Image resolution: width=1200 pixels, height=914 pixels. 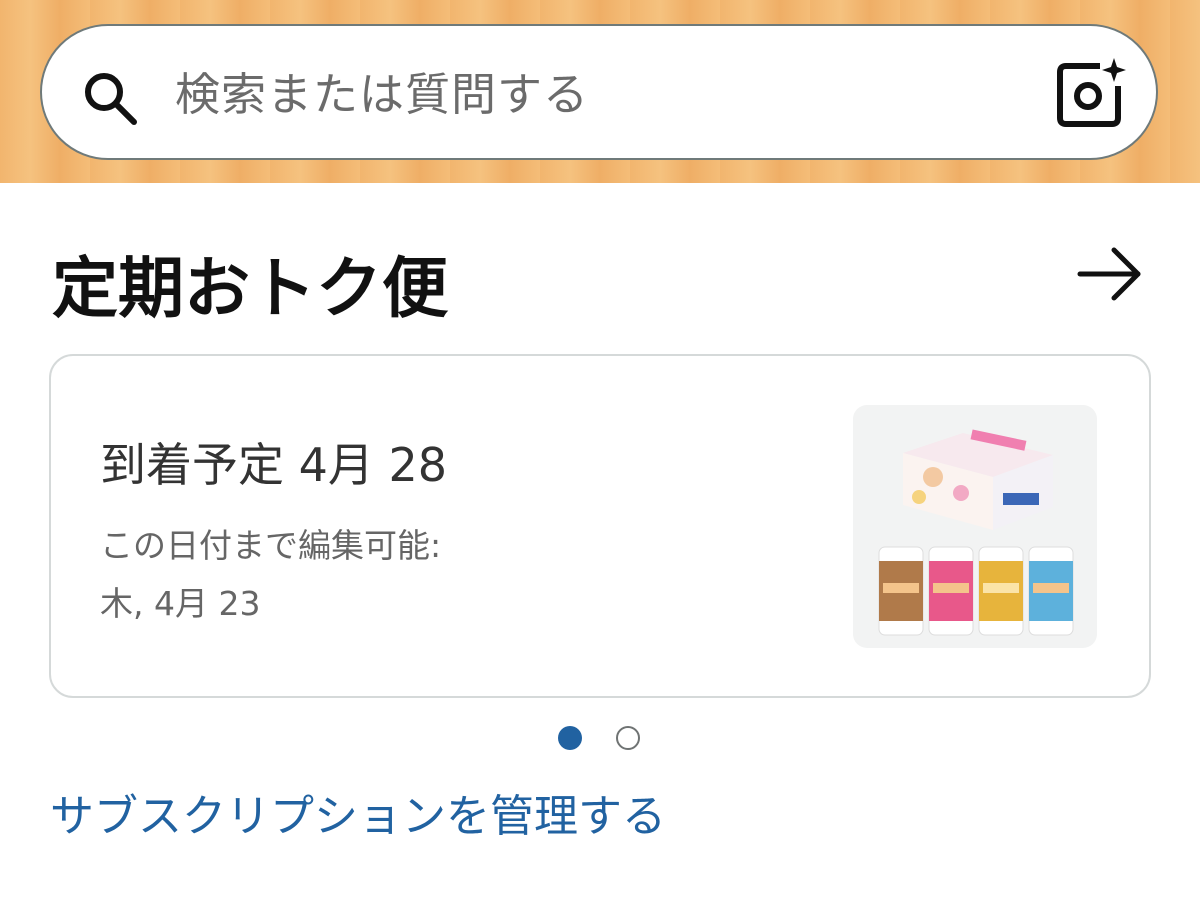 I want to click on edit-deadline-label: この日付まで編集可能:, so click(x=271, y=545).